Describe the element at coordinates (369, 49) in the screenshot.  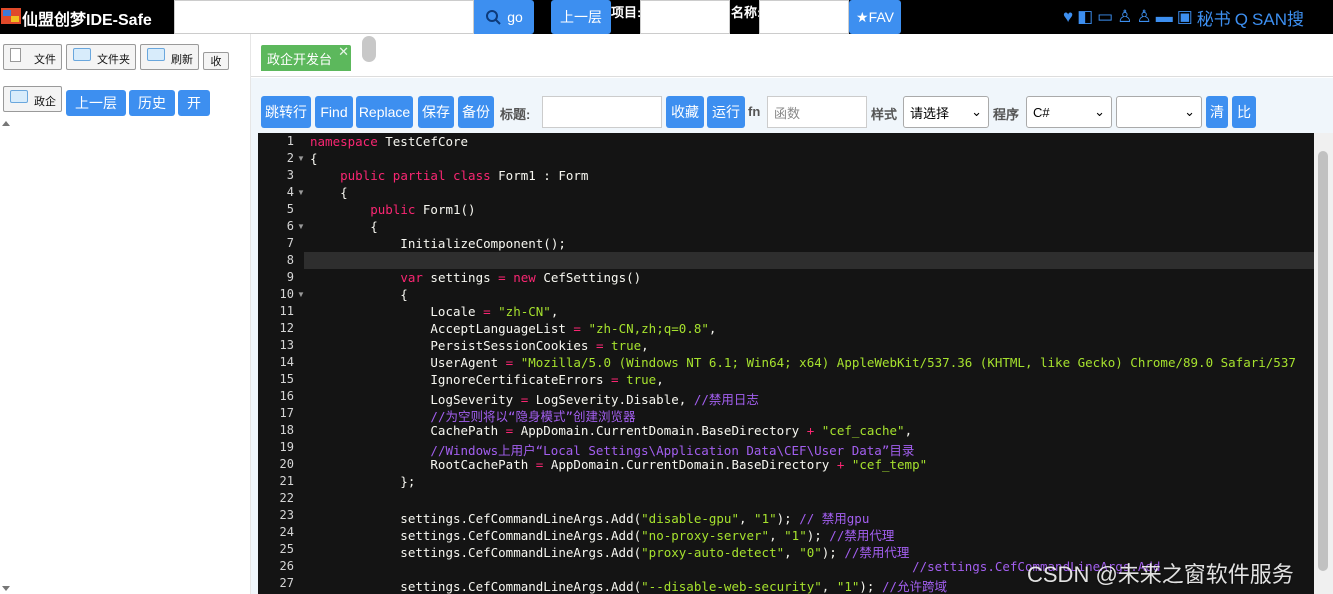
I see `tab-scrollbar` at that location.